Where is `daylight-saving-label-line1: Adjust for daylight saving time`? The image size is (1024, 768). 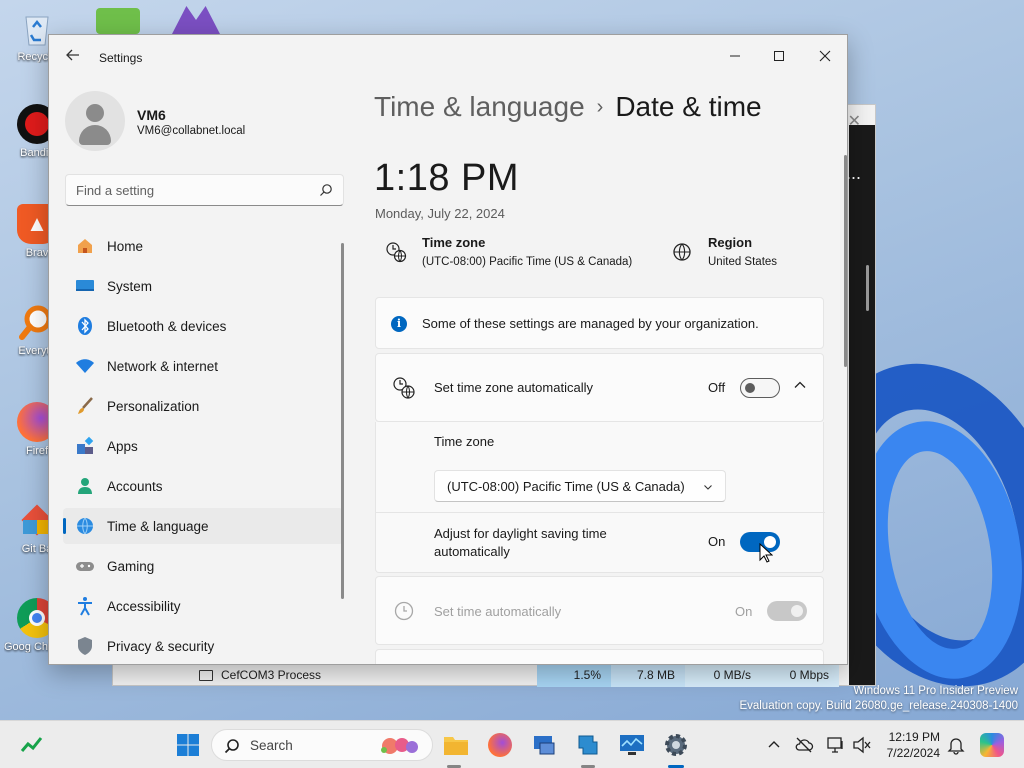 daylight-saving-label-line1: Adjust for daylight saving time is located at coordinates (520, 533).